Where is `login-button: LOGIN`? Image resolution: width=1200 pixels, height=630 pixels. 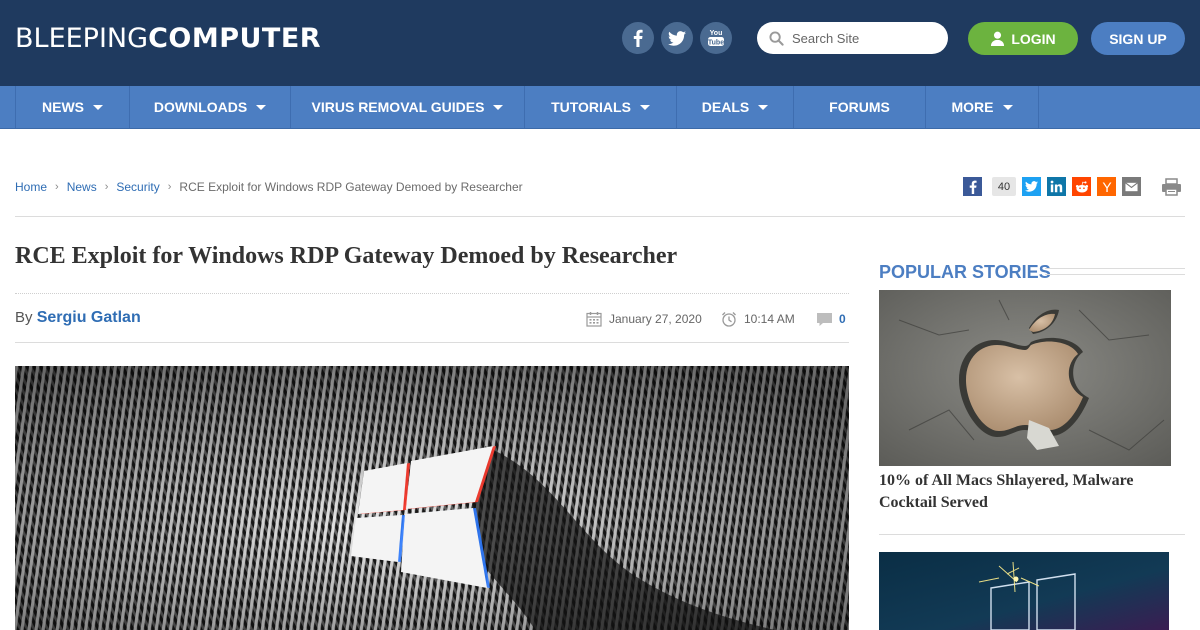 login-button: LOGIN is located at coordinates (1023, 38).